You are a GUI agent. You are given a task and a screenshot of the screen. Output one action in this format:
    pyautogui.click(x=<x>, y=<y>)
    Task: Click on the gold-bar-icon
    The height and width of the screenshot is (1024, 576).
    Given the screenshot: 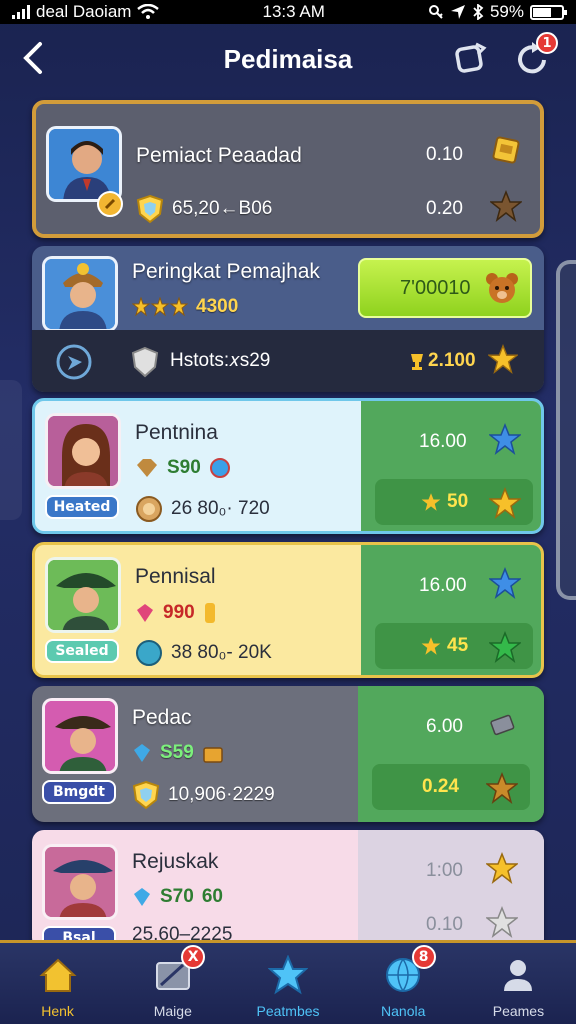 What is the action you would take?
    pyautogui.click(x=209, y=613)
    